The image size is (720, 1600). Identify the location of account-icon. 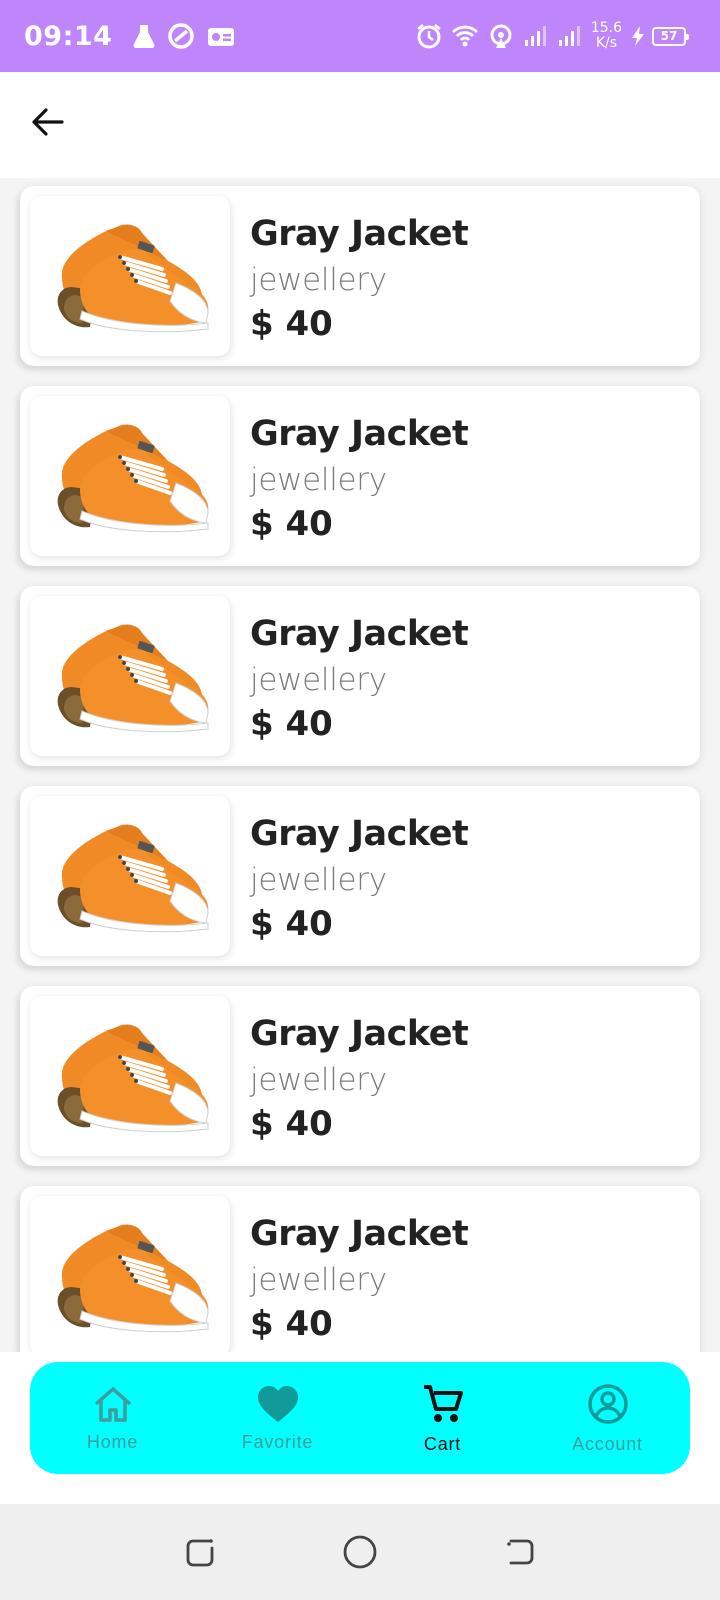
(607, 1403).